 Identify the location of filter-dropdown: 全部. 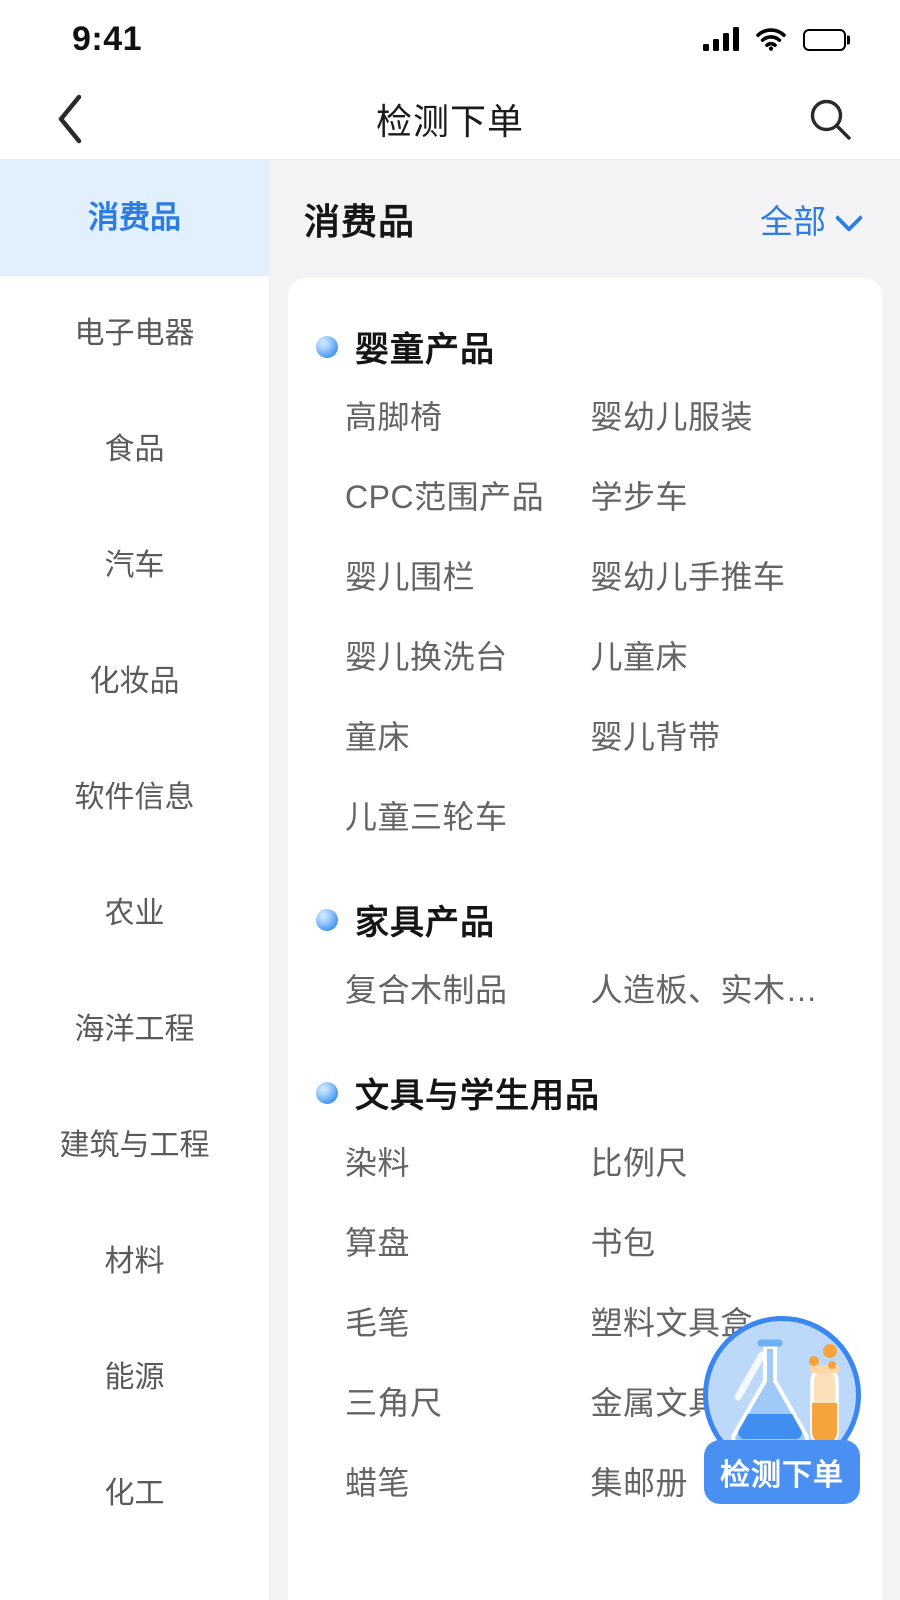
(810, 219).